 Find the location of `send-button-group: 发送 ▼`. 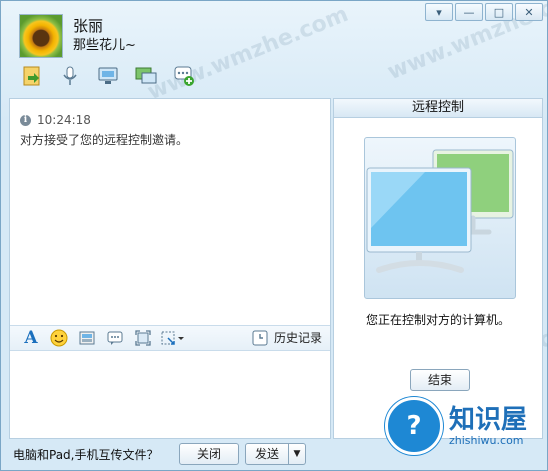

send-button-group: 发送 ▼ is located at coordinates (275, 454).